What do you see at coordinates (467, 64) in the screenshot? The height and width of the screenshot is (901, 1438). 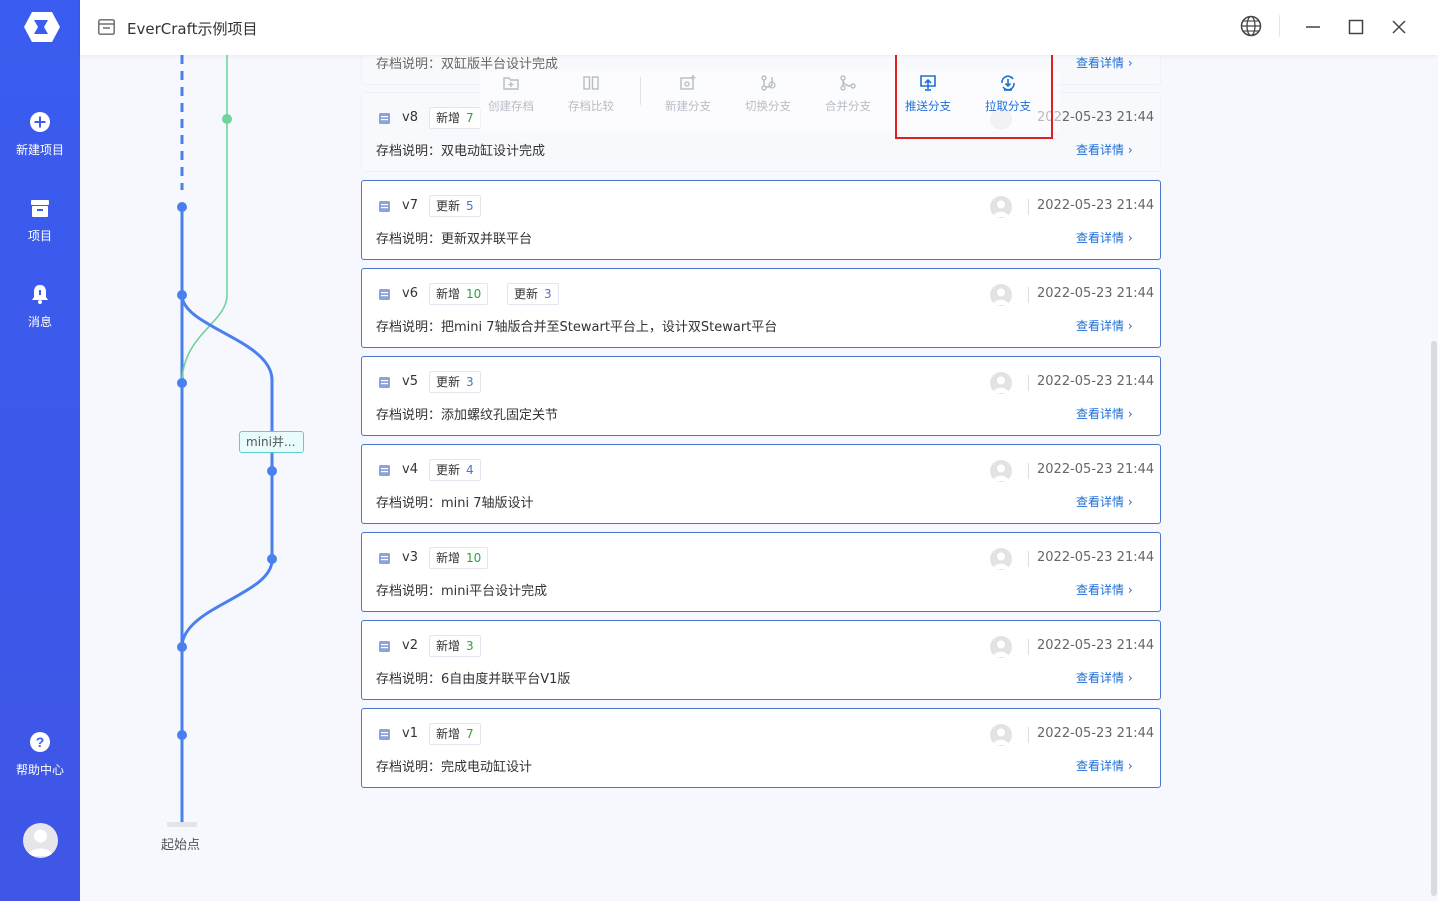 I see `archive-desc: 存档说明：双缸版半台设计完成` at bounding box center [467, 64].